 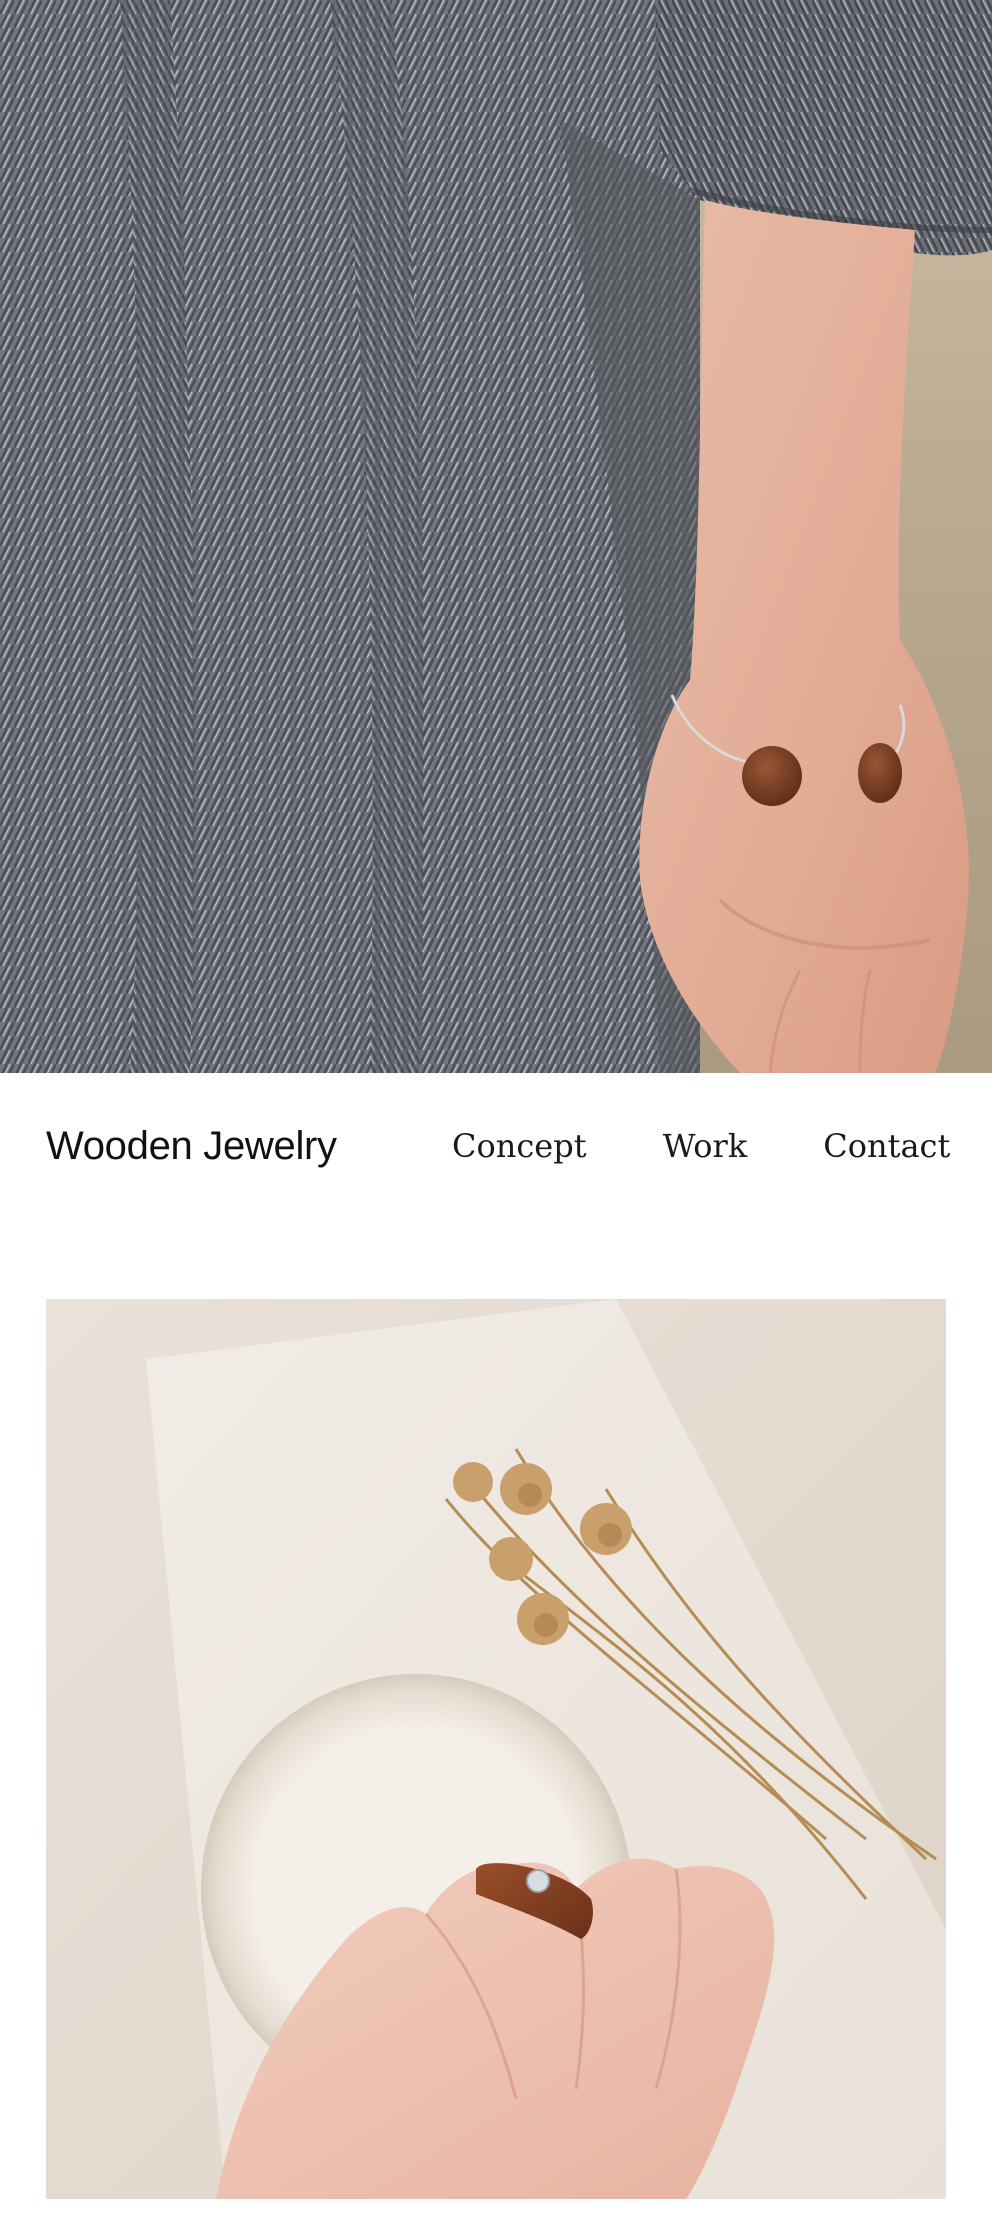 What do you see at coordinates (191, 1146) in the screenshot?
I see `brand-logo: Wooden Jewelry` at bounding box center [191, 1146].